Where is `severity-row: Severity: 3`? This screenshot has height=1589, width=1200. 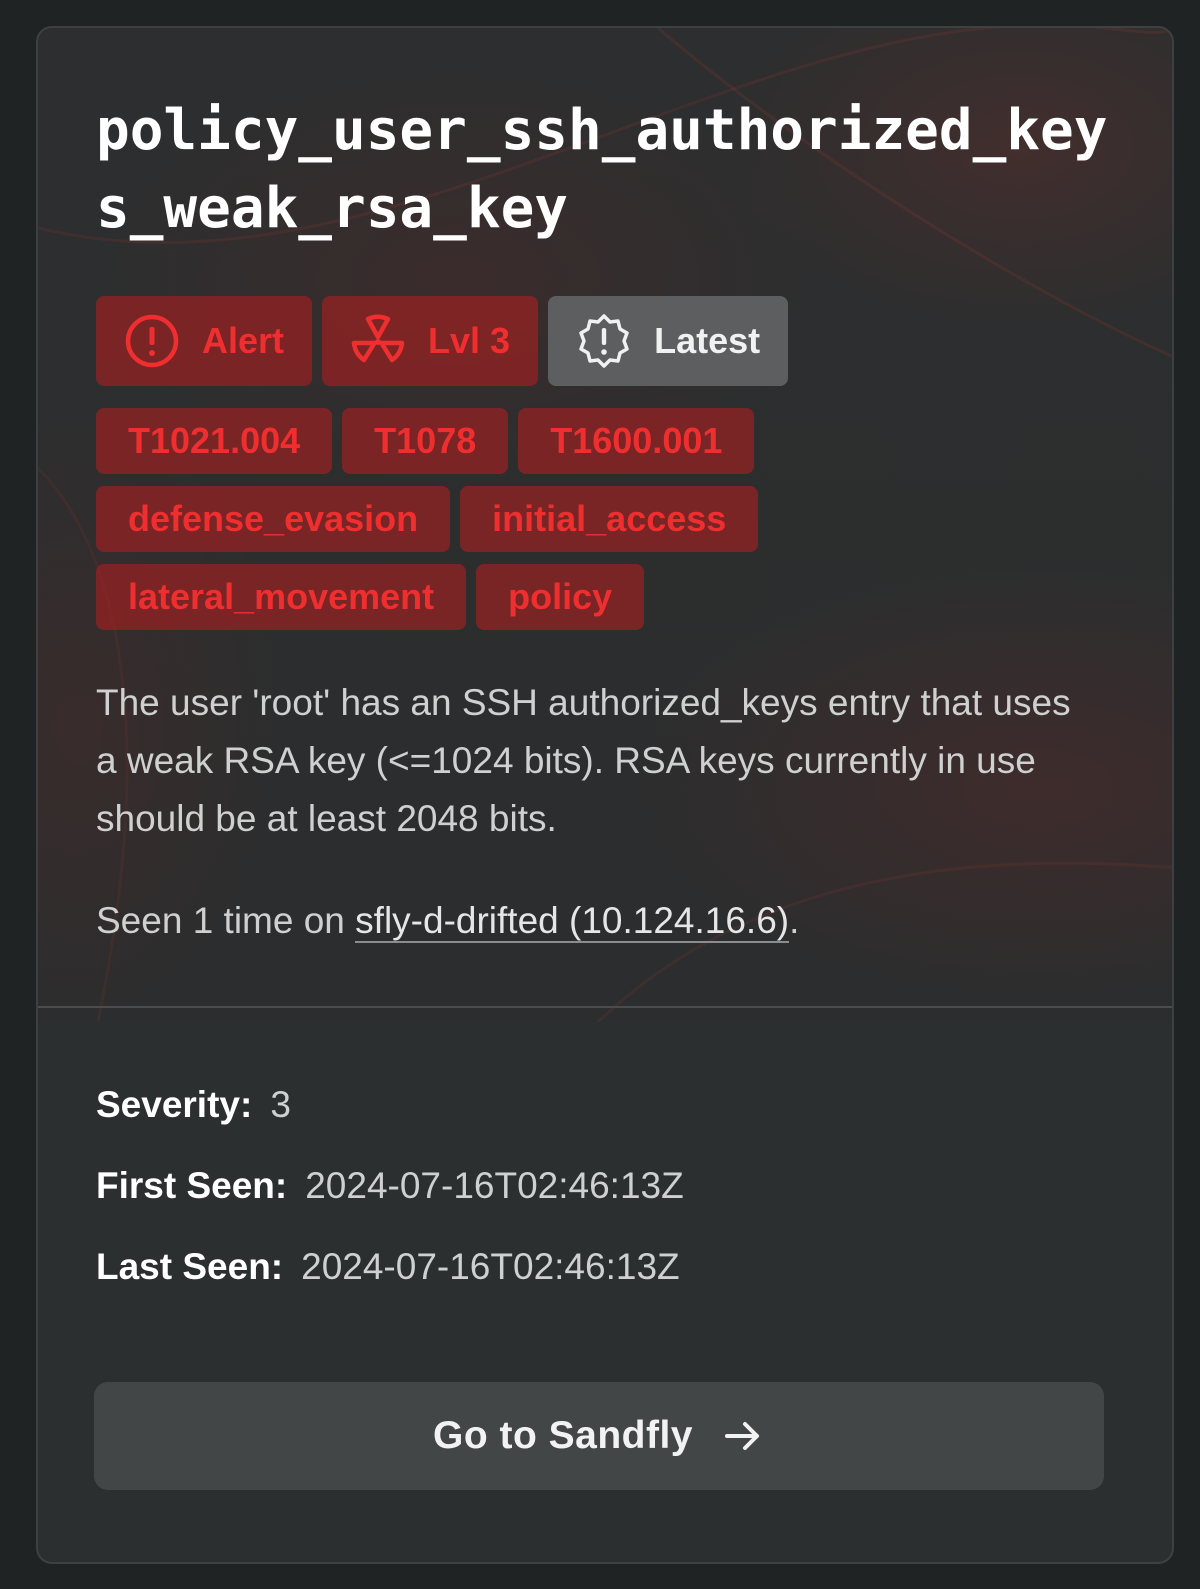
severity-row: Severity: 3 is located at coordinates (193, 1105).